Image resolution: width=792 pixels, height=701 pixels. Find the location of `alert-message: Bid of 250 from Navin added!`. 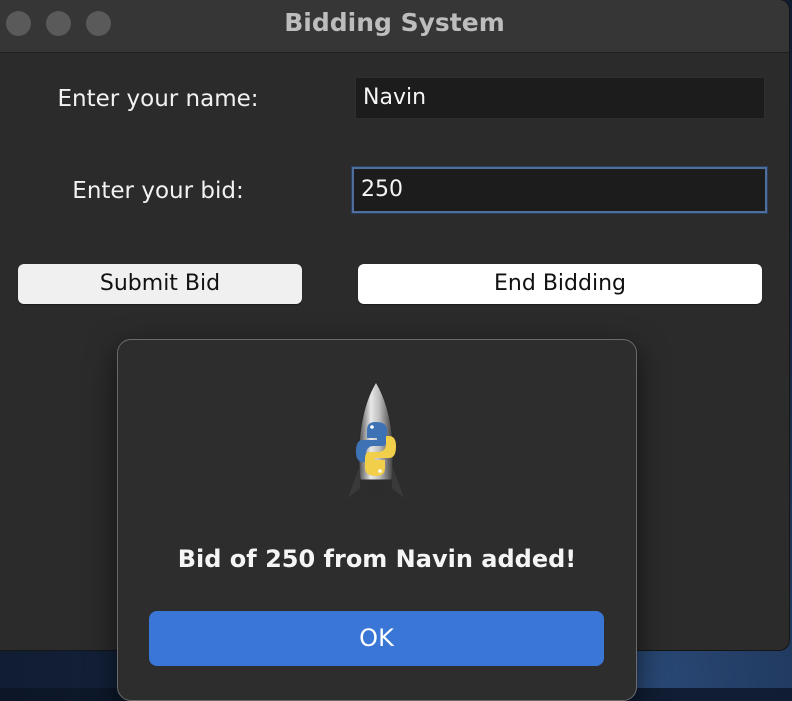

alert-message: Bid of 250 from Navin added! is located at coordinates (377, 559).